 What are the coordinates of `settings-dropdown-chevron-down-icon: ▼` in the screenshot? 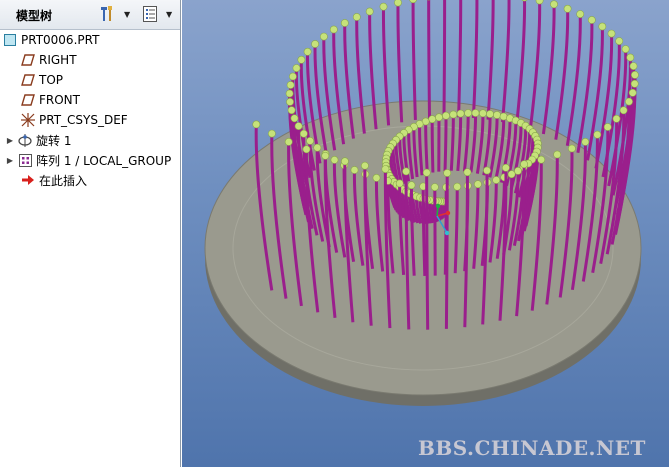 It's located at (169, 14).